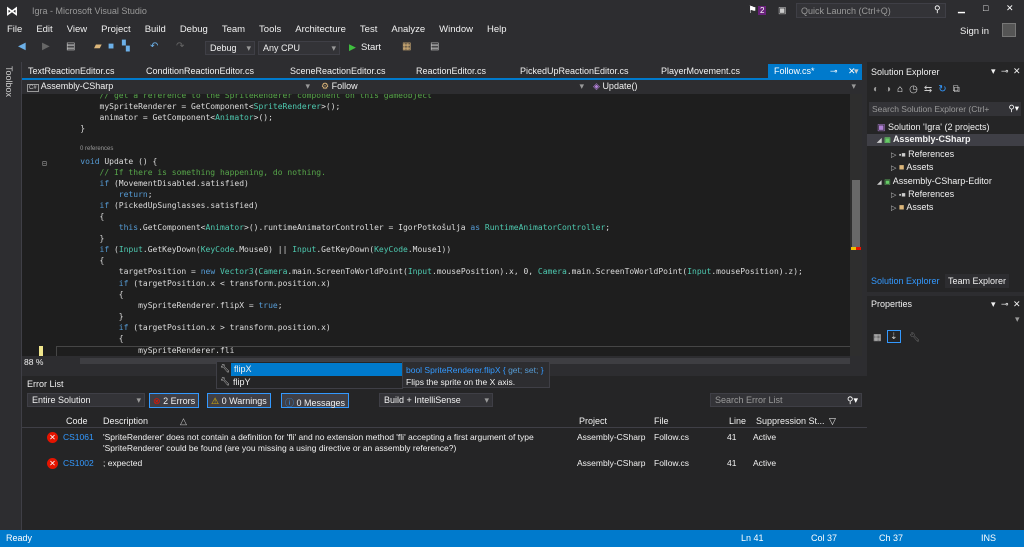 This screenshot has height=547, width=1024. What do you see at coordinates (77, 30) in the screenshot?
I see `menu-view: View` at bounding box center [77, 30].